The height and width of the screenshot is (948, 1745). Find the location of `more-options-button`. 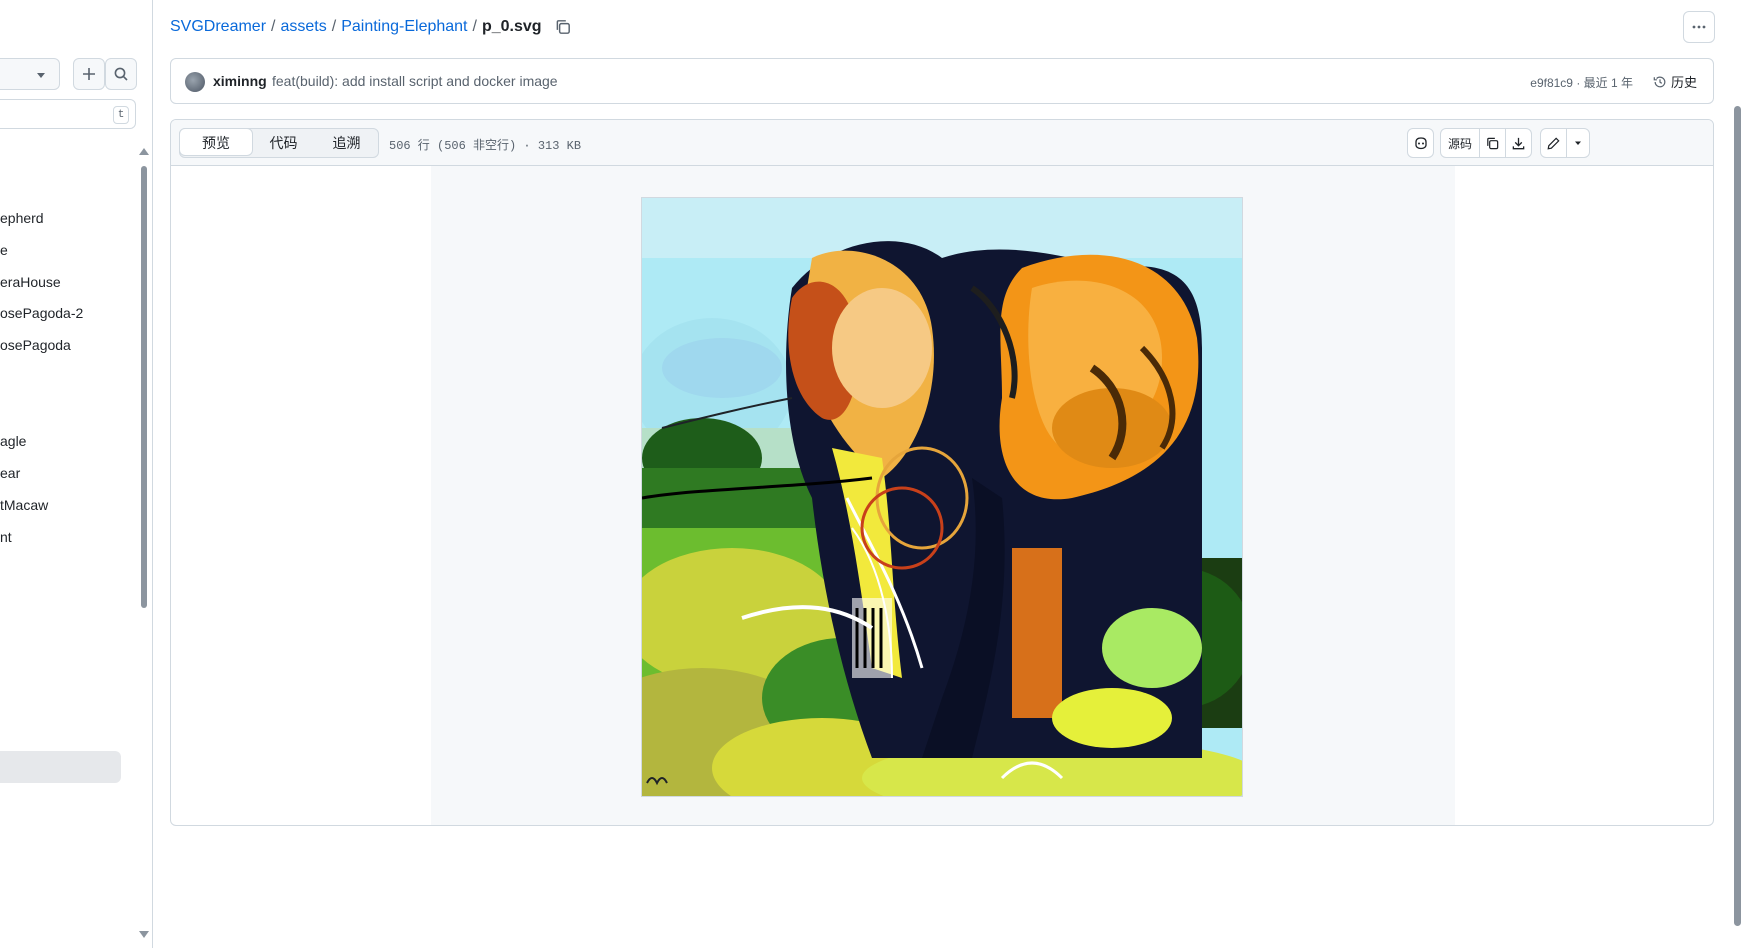

more-options-button is located at coordinates (1699, 27).